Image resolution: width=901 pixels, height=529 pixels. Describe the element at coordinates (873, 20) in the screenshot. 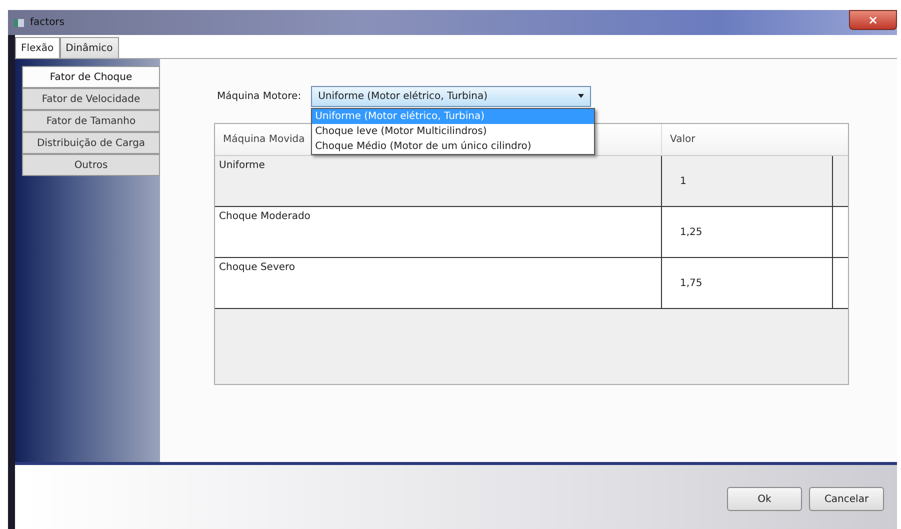

I see `close-button: ×` at that location.